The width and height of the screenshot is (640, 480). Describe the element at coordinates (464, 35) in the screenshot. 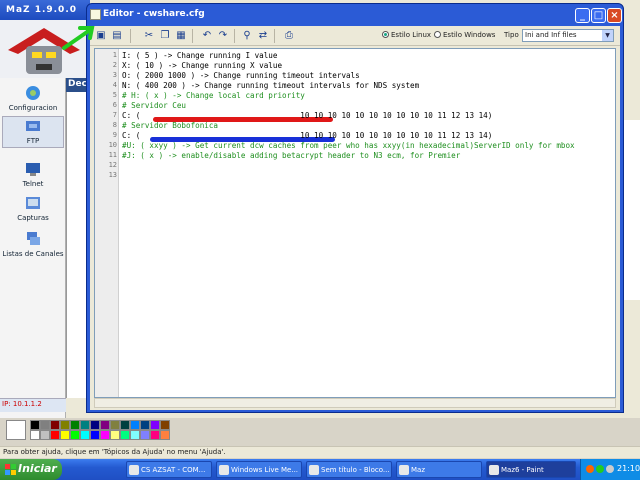

I see `radio-estilo-windows: Estilo Windows` at that location.